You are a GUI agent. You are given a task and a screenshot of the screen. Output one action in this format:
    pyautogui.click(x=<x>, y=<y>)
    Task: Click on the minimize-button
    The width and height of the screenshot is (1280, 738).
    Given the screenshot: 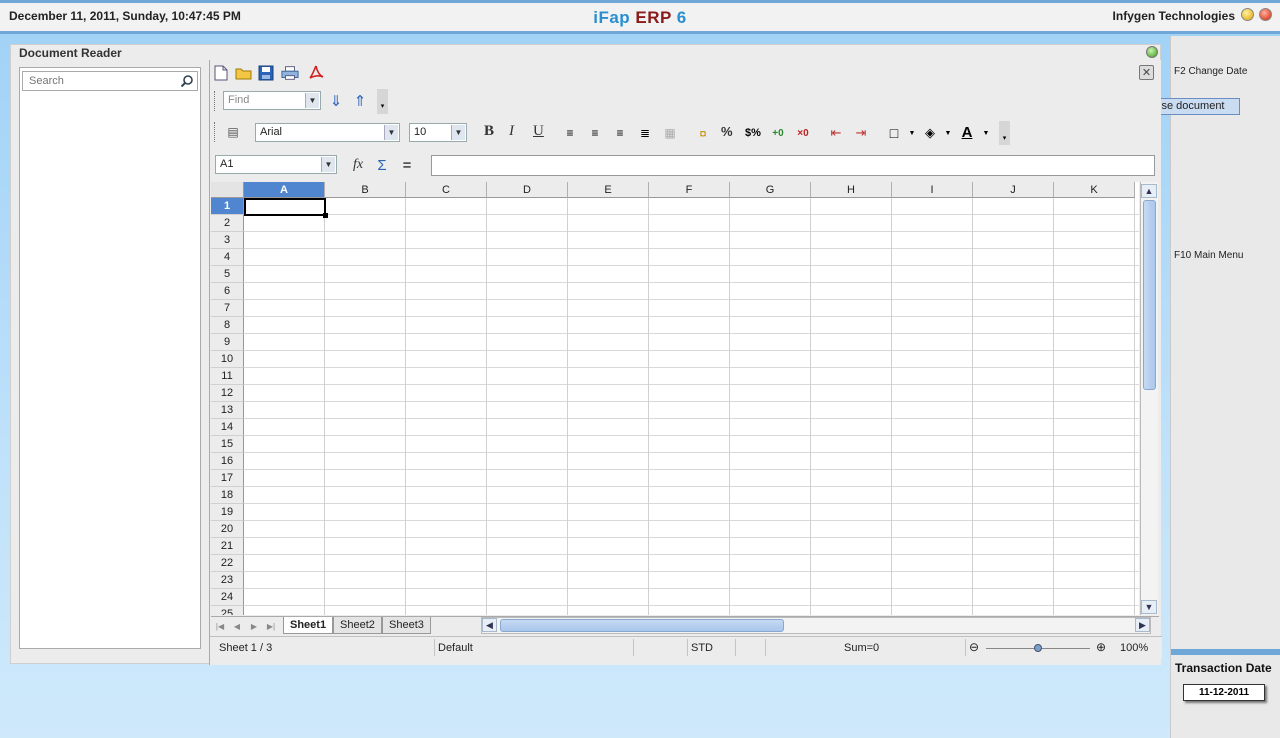 What is the action you would take?
    pyautogui.click(x=1247, y=14)
    